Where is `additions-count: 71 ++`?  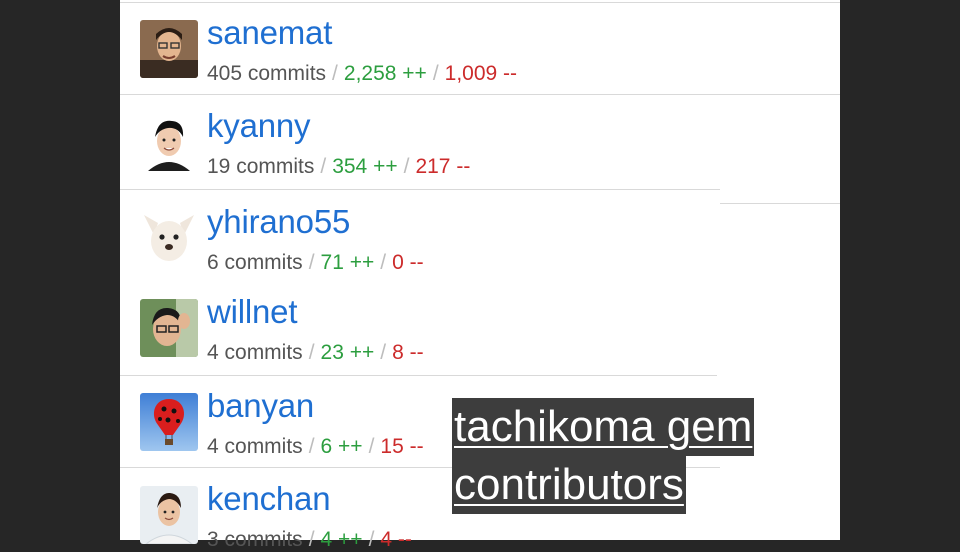
additions-count: 71 ++ is located at coordinates (347, 262).